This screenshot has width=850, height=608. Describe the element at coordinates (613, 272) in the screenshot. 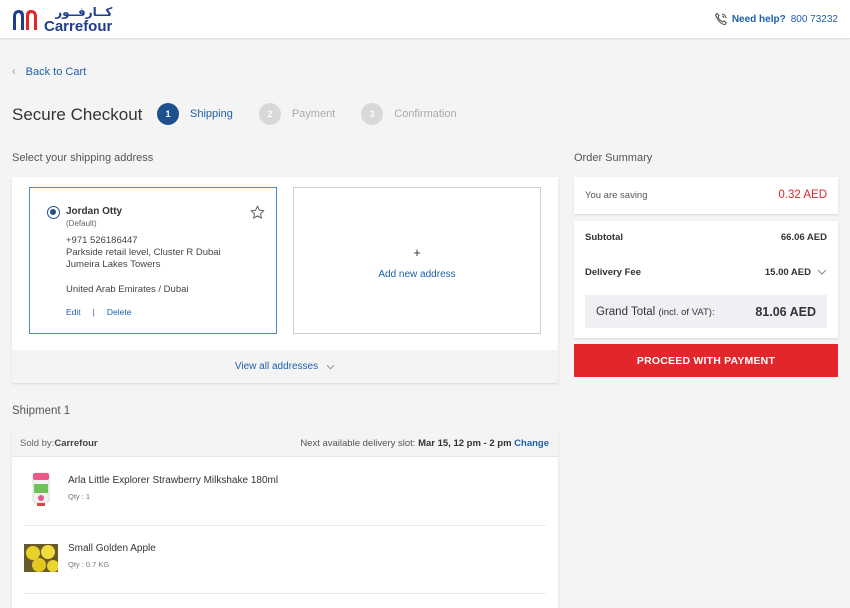

I see `delivery-fee-label: Delivery Fee` at that location.